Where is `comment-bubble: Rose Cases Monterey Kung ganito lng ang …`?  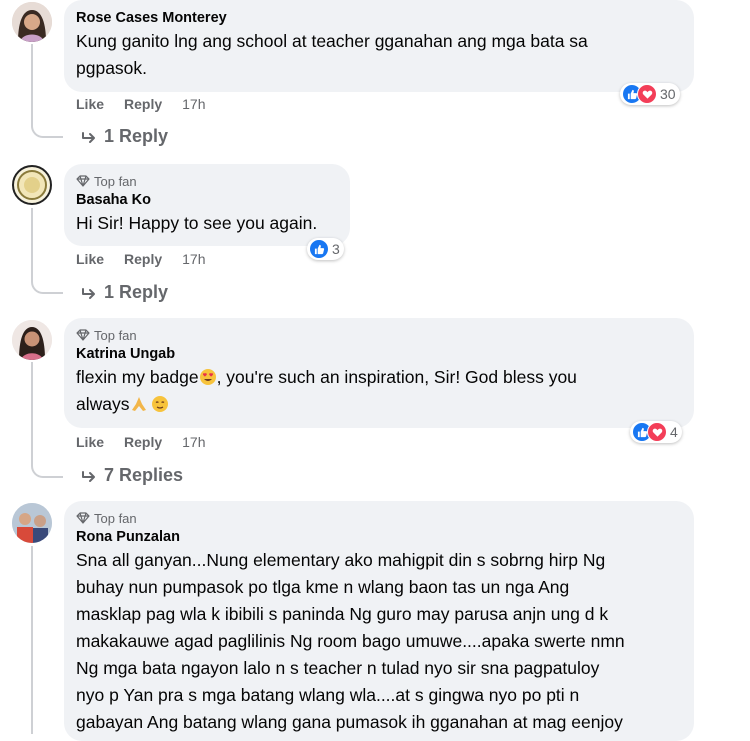 comment-bubble: Rose Cases Monterey Kung ganito lng ang … is located at coordinates (379, 46).